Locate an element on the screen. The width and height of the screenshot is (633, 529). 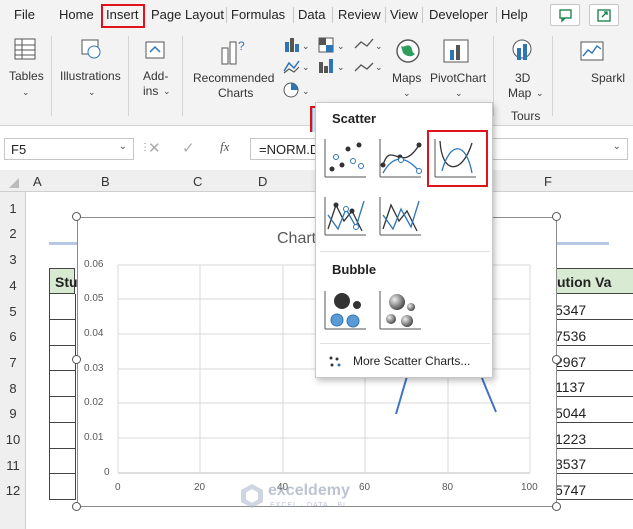
pivotchart-label: PivotChart is located at coordinates (458, 78).